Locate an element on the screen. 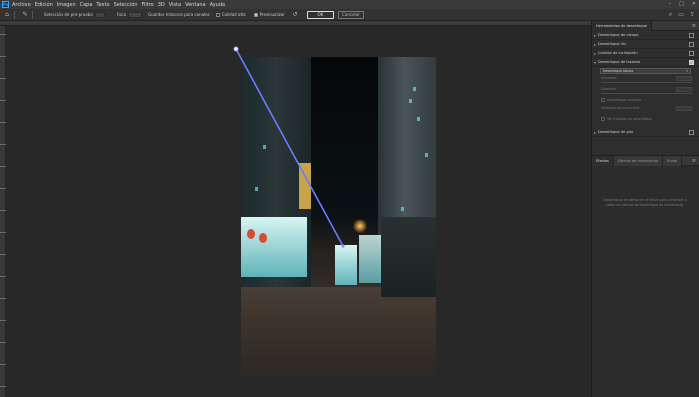  select-value: Desenfoque básico is located at coordinates (618, 71).